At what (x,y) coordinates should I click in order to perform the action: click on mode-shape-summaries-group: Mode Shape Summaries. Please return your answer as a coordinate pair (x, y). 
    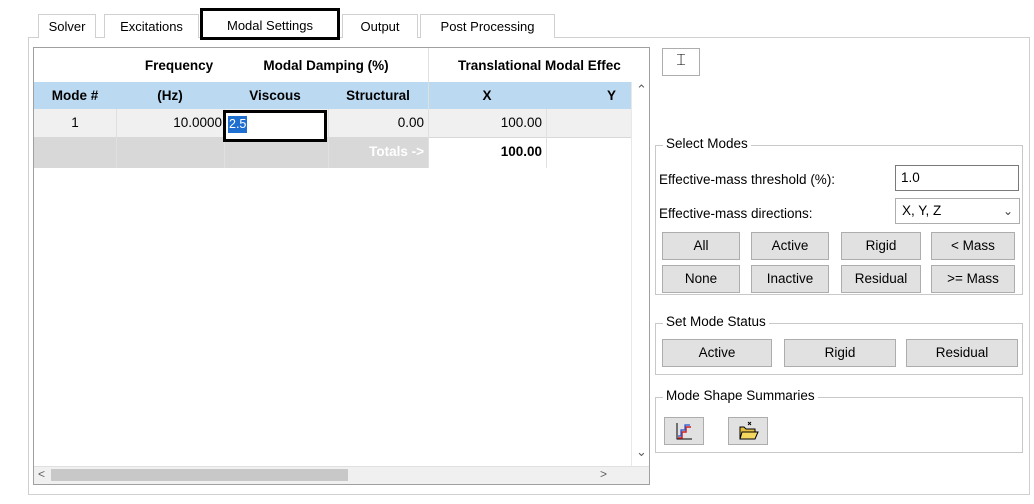
    Looking at the image, I should click on (839, 420).